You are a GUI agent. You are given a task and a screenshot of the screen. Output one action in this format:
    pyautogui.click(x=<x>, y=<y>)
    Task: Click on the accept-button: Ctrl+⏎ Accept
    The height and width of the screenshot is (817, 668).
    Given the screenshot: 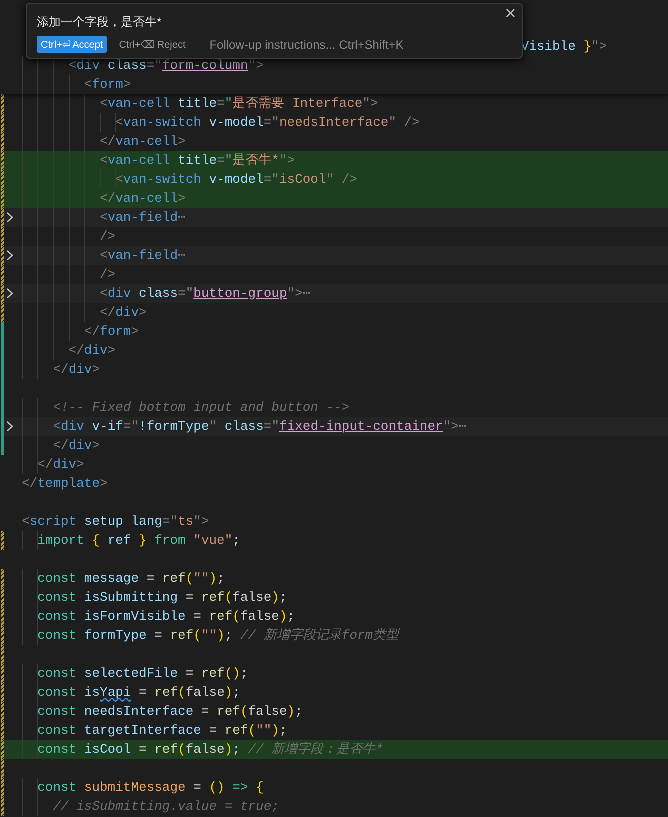 What is the action you would take?
    pyautogui.click(x=72, y=44)
    